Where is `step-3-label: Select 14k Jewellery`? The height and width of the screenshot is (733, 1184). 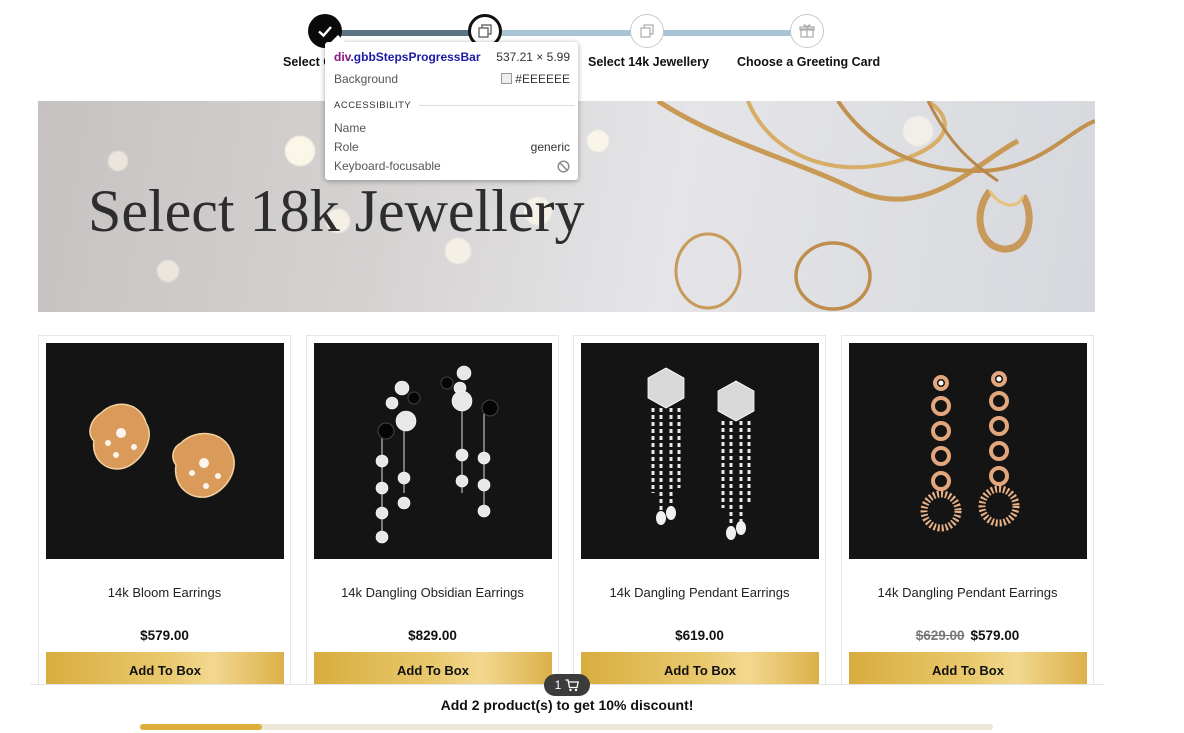
step-3-label: Select 14k Jewellery is located at coordinates (648, 62).